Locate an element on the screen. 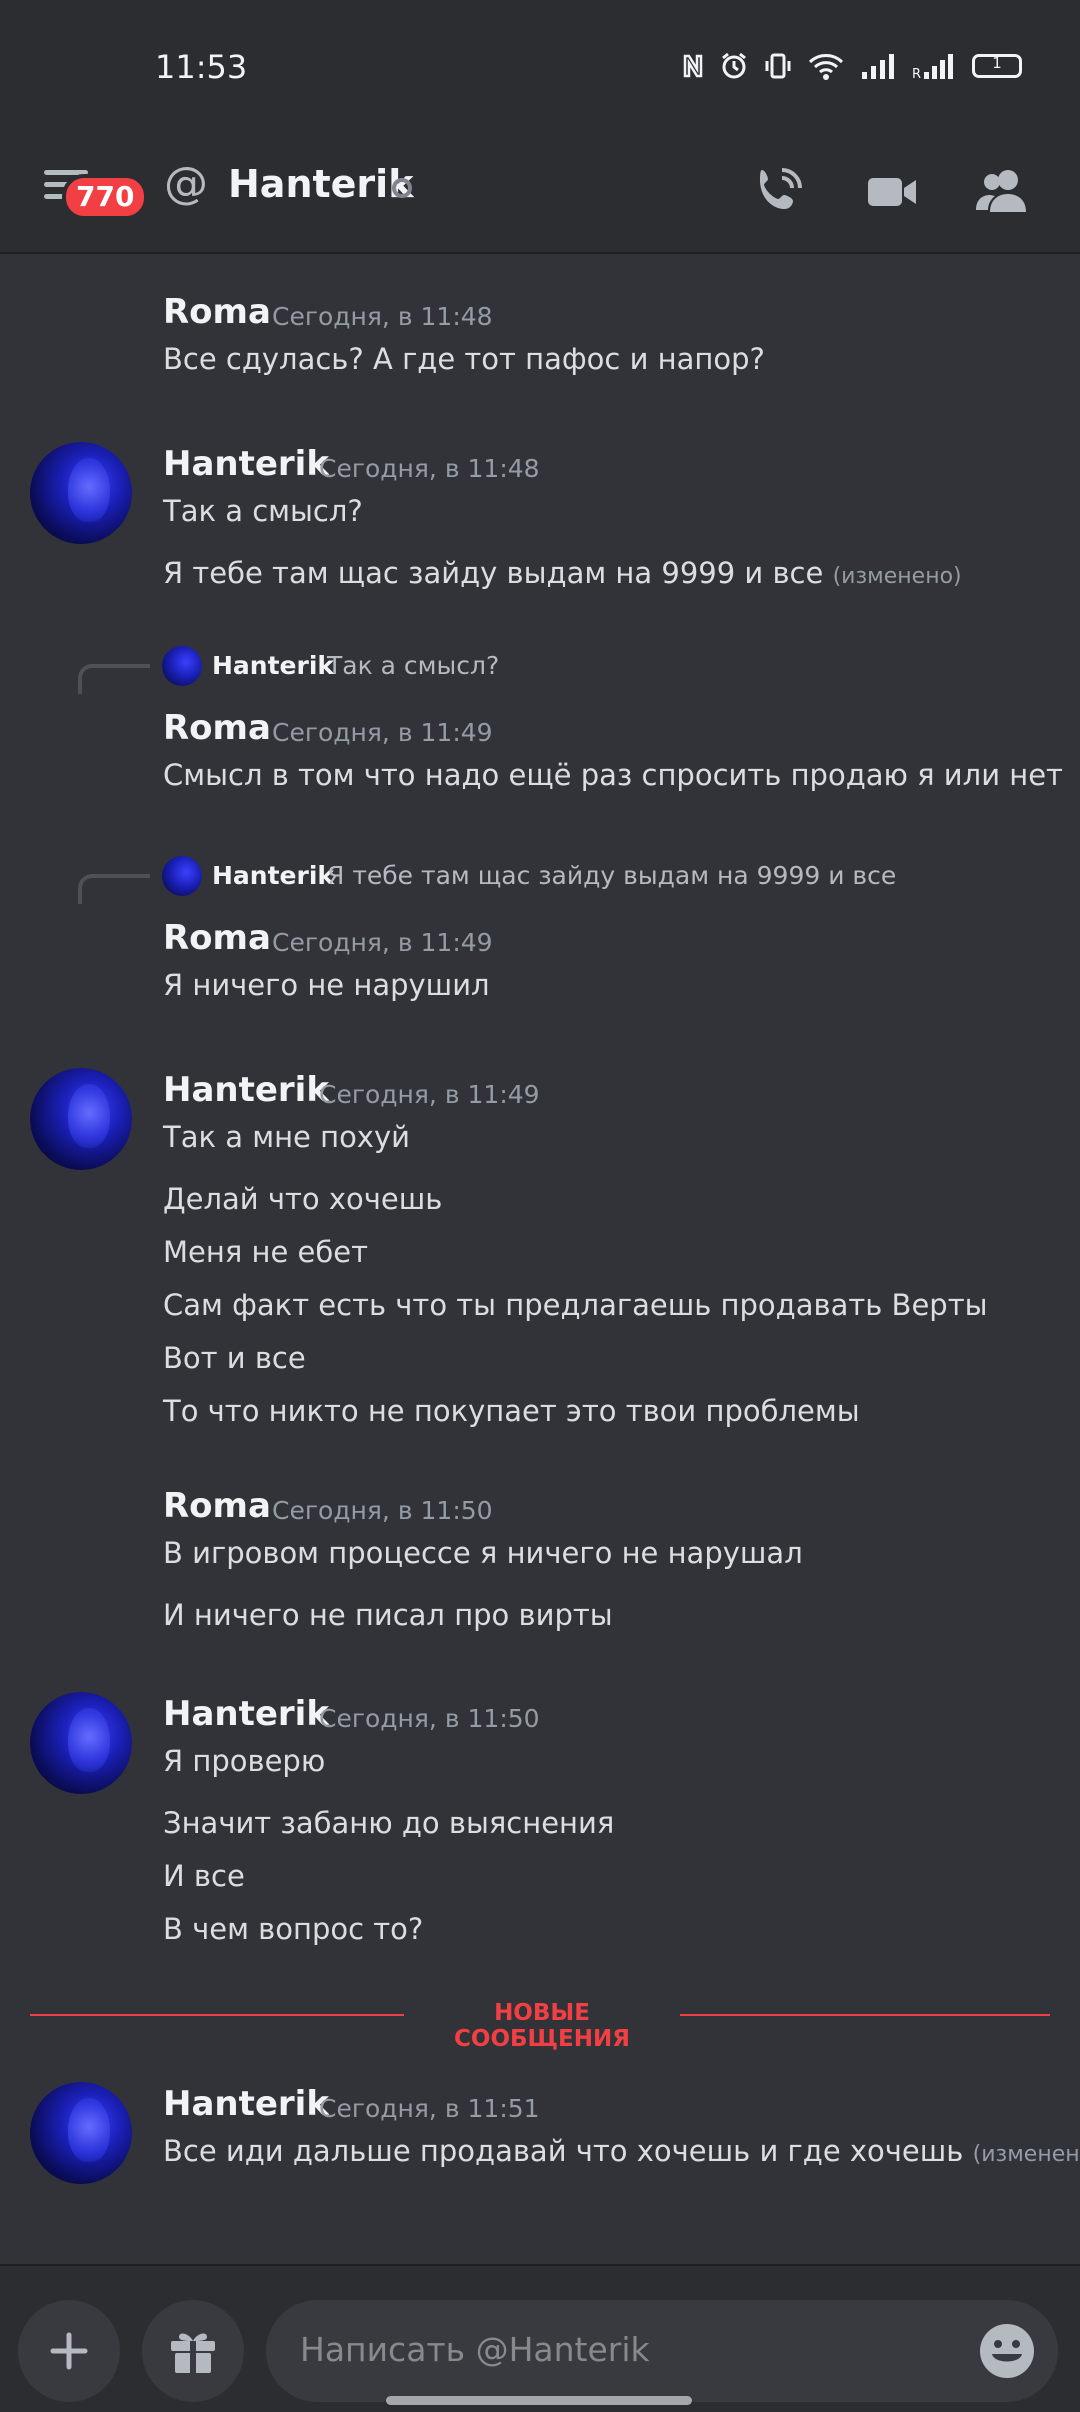 The image size is (1080, 2412). vibrate-icon is located at coordinates (778, 66).